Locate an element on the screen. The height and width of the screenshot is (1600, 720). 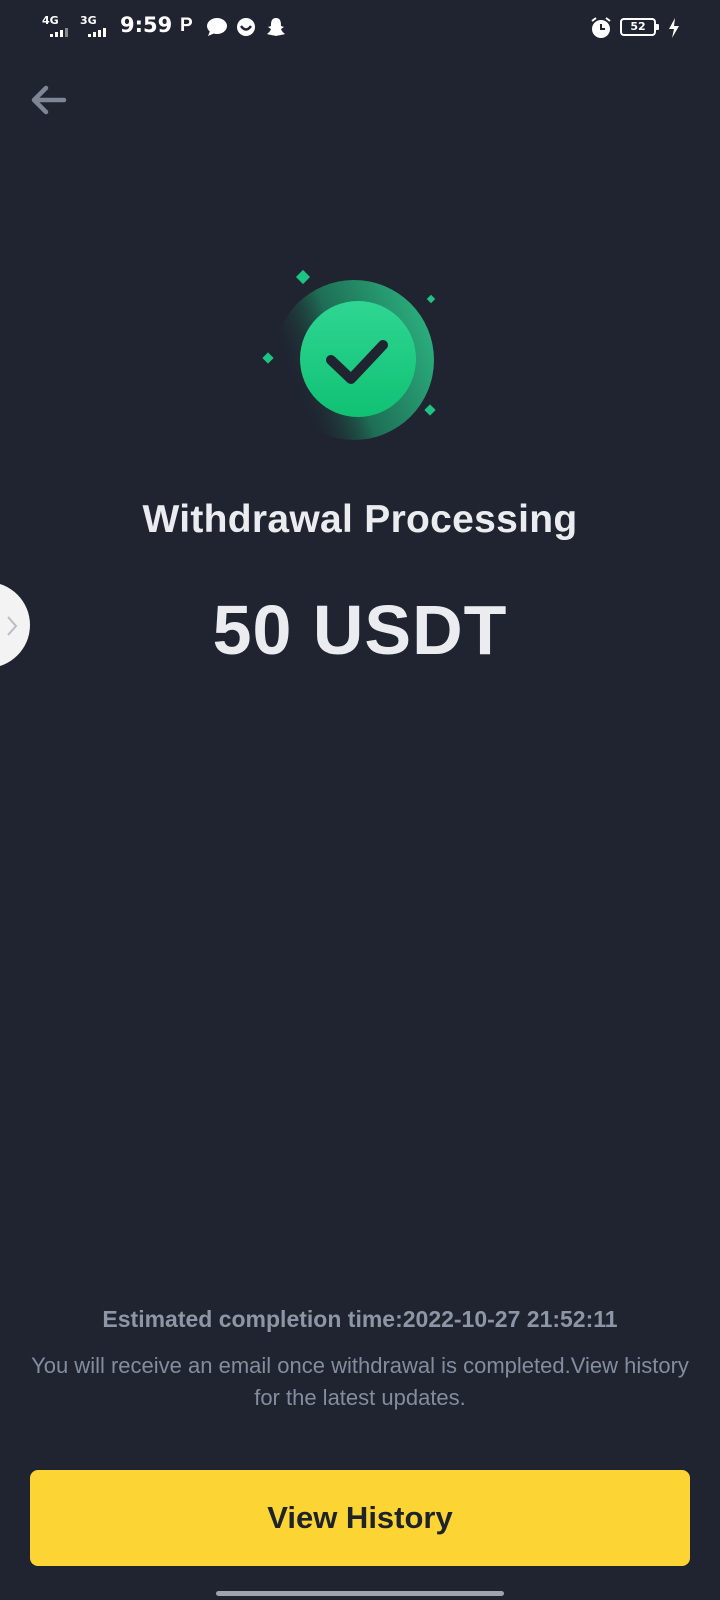
signal-4g: 4G is located at coordinates (50, 20).